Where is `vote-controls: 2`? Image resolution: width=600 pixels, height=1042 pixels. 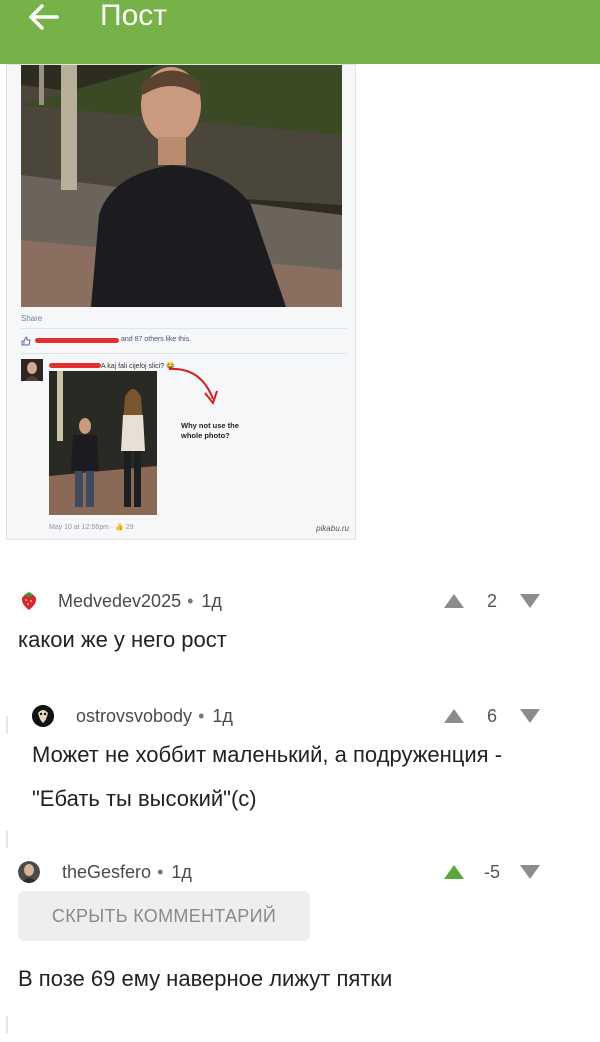 vote-controls: 2 is located at coordinates (492, 601).